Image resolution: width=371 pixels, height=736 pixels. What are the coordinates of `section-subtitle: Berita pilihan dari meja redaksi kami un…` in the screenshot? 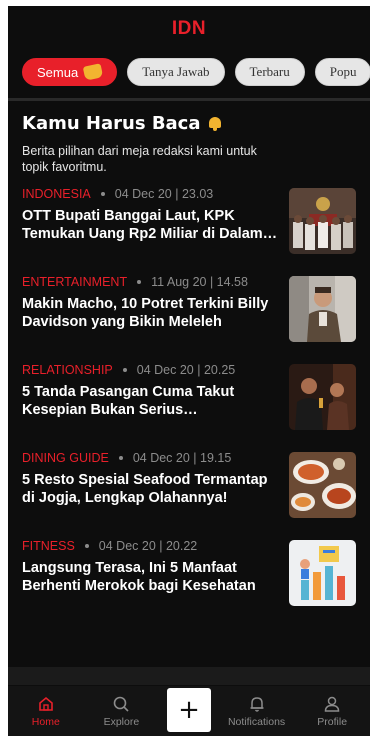 It's located at (139, 159).